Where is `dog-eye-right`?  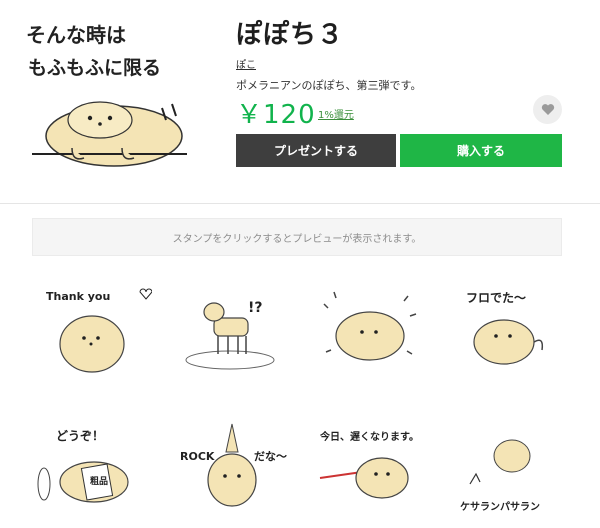
dog-eye-right is located at coordinates (110, 118).